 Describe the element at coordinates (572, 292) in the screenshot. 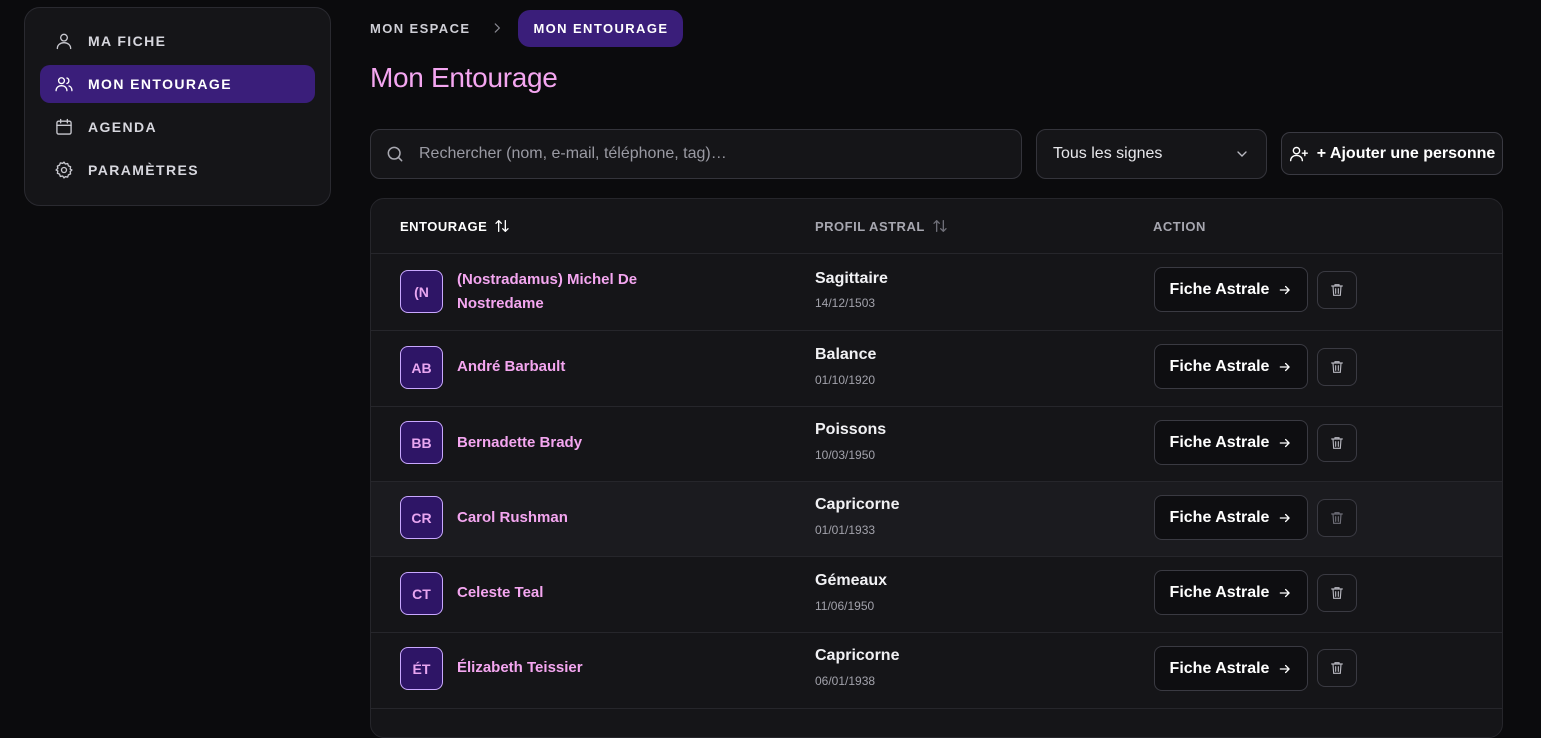

I see `person-name: (Nostradamus) Michel De Nostredame` at that location.